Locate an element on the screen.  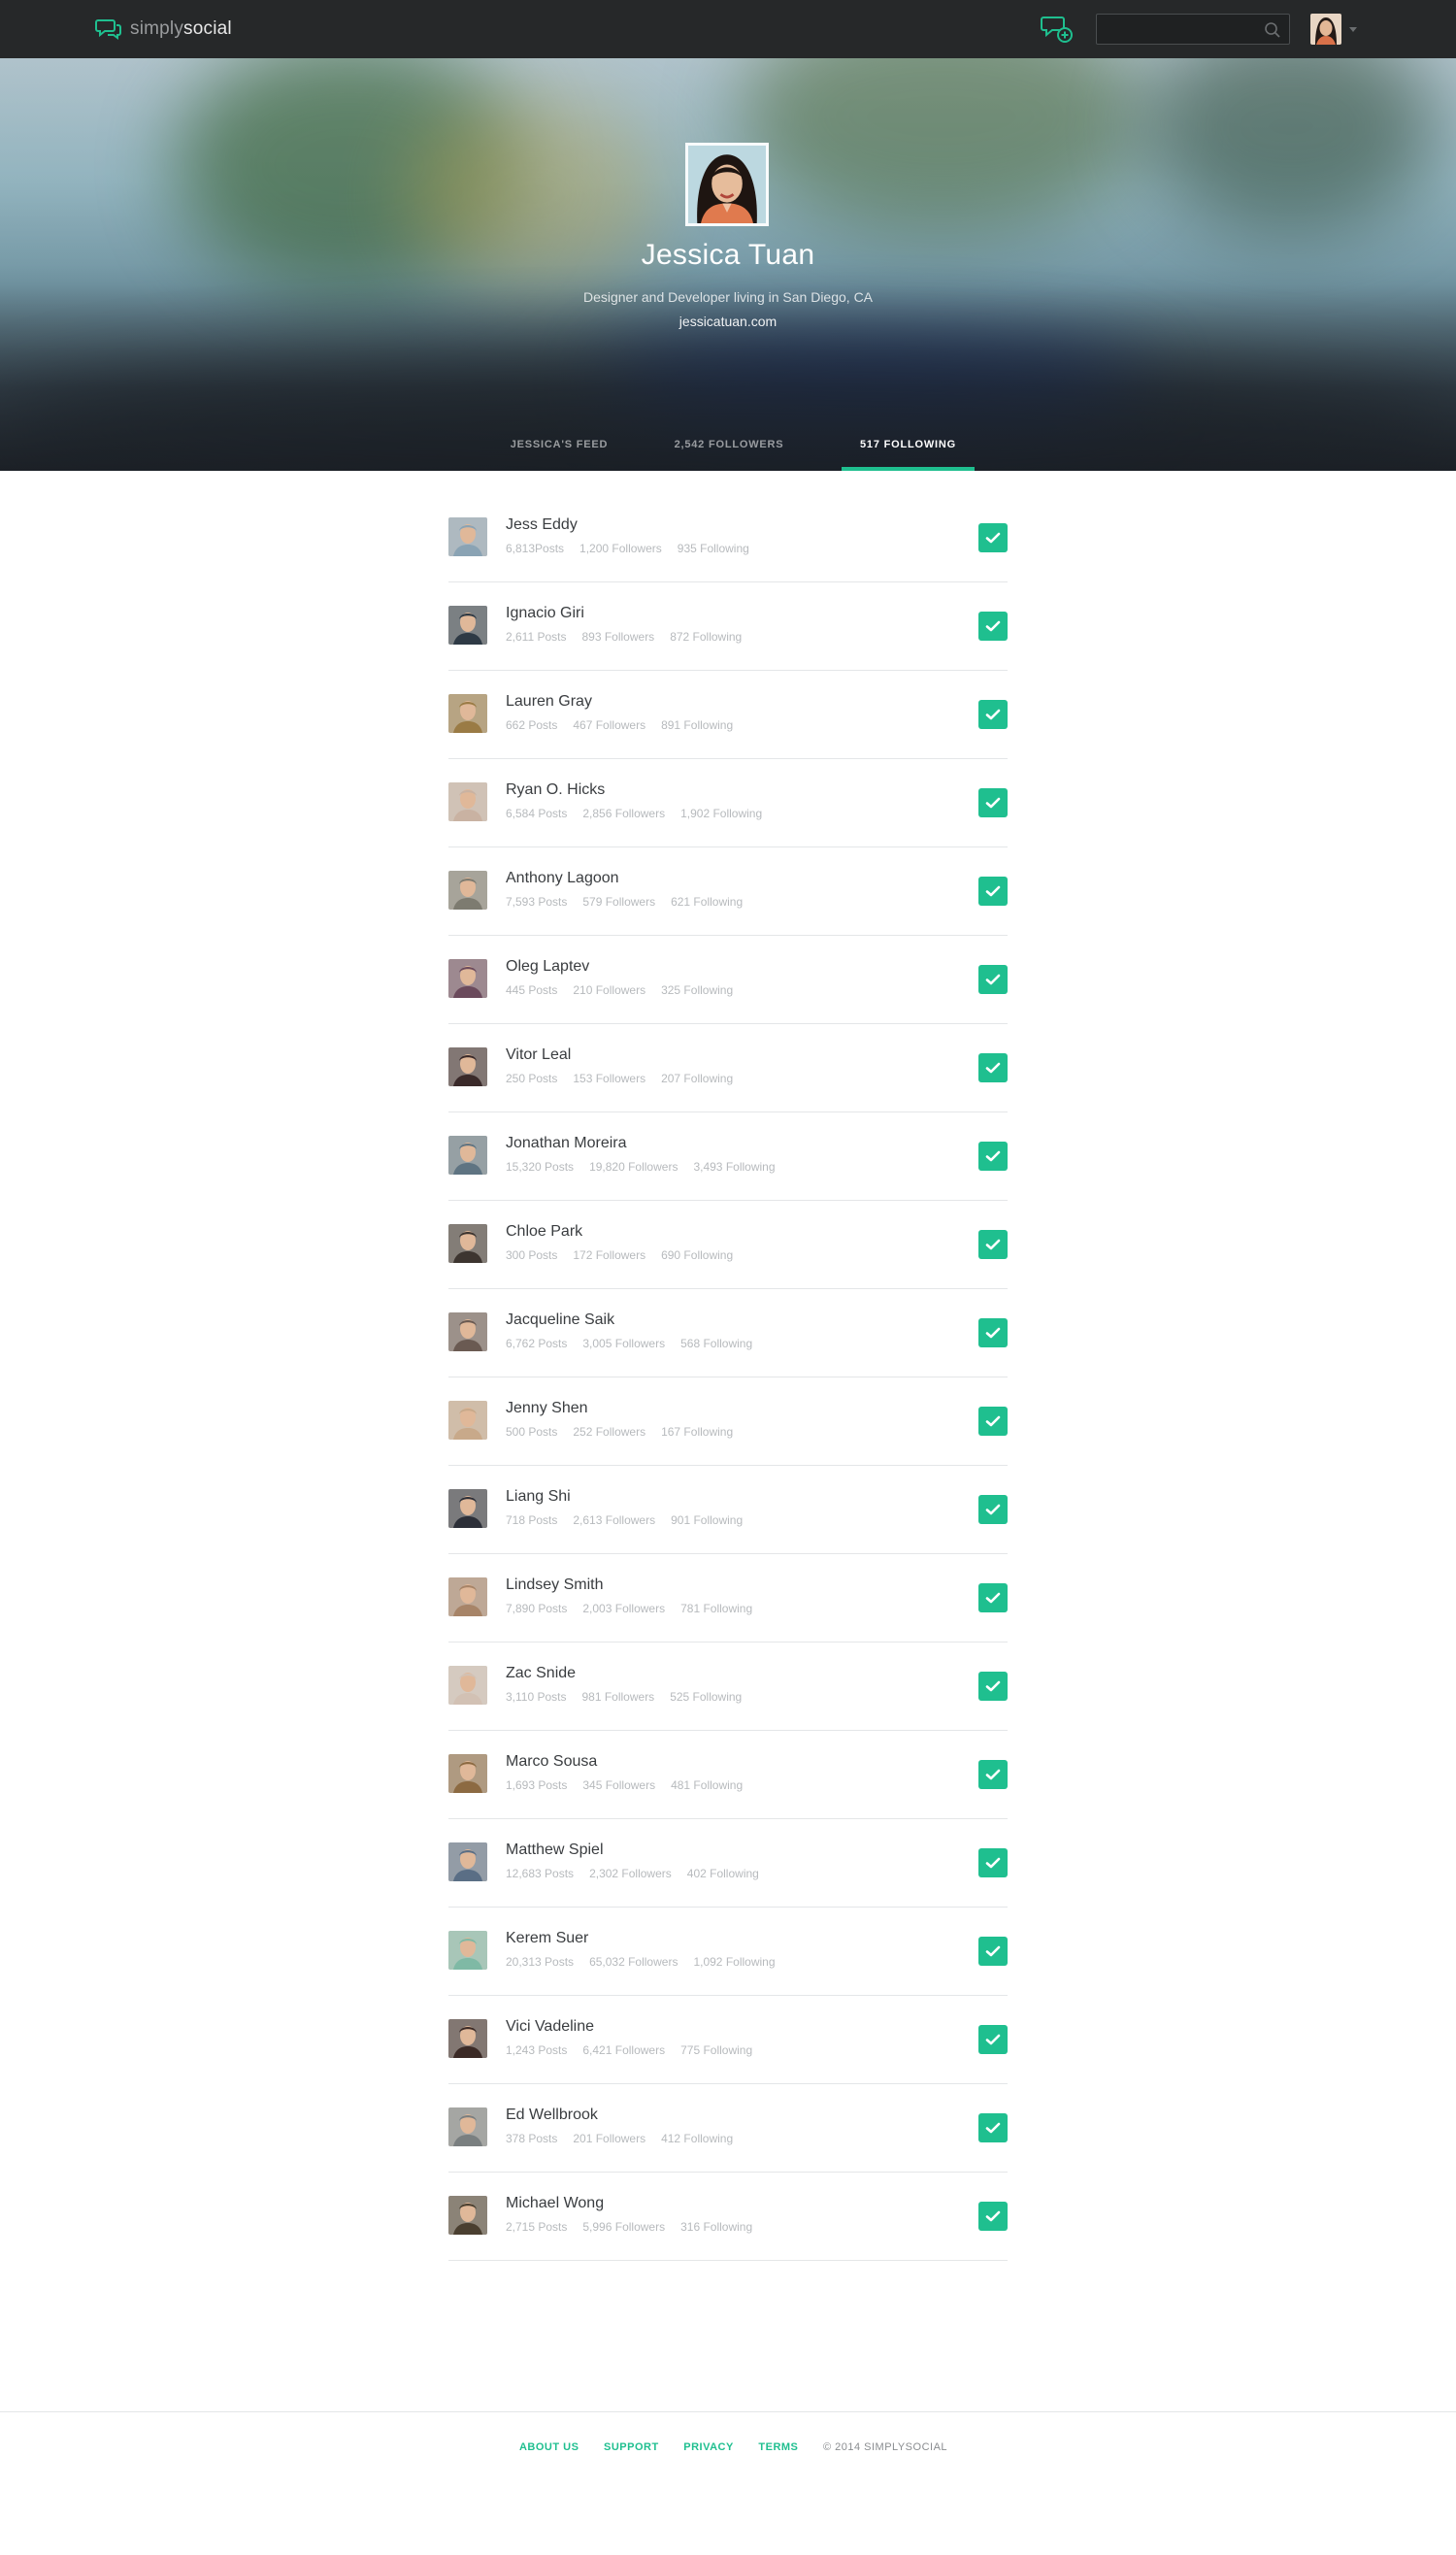
search-icon is located at coordinates (1272, 30).